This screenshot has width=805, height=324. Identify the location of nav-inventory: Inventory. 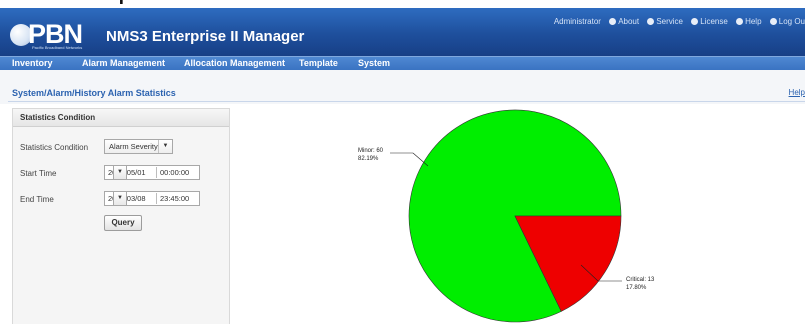
(32, 63).